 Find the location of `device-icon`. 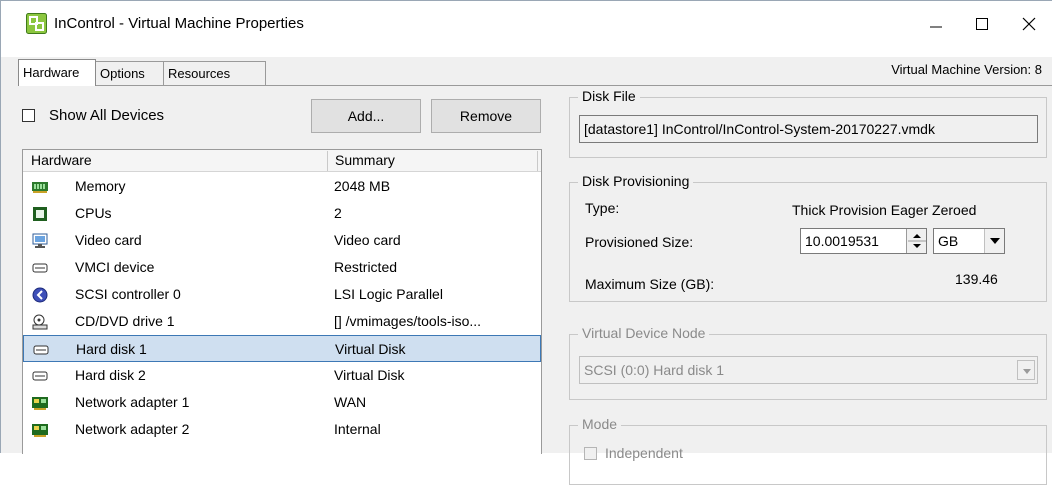

device-icon is located at coordinates (40, 268).